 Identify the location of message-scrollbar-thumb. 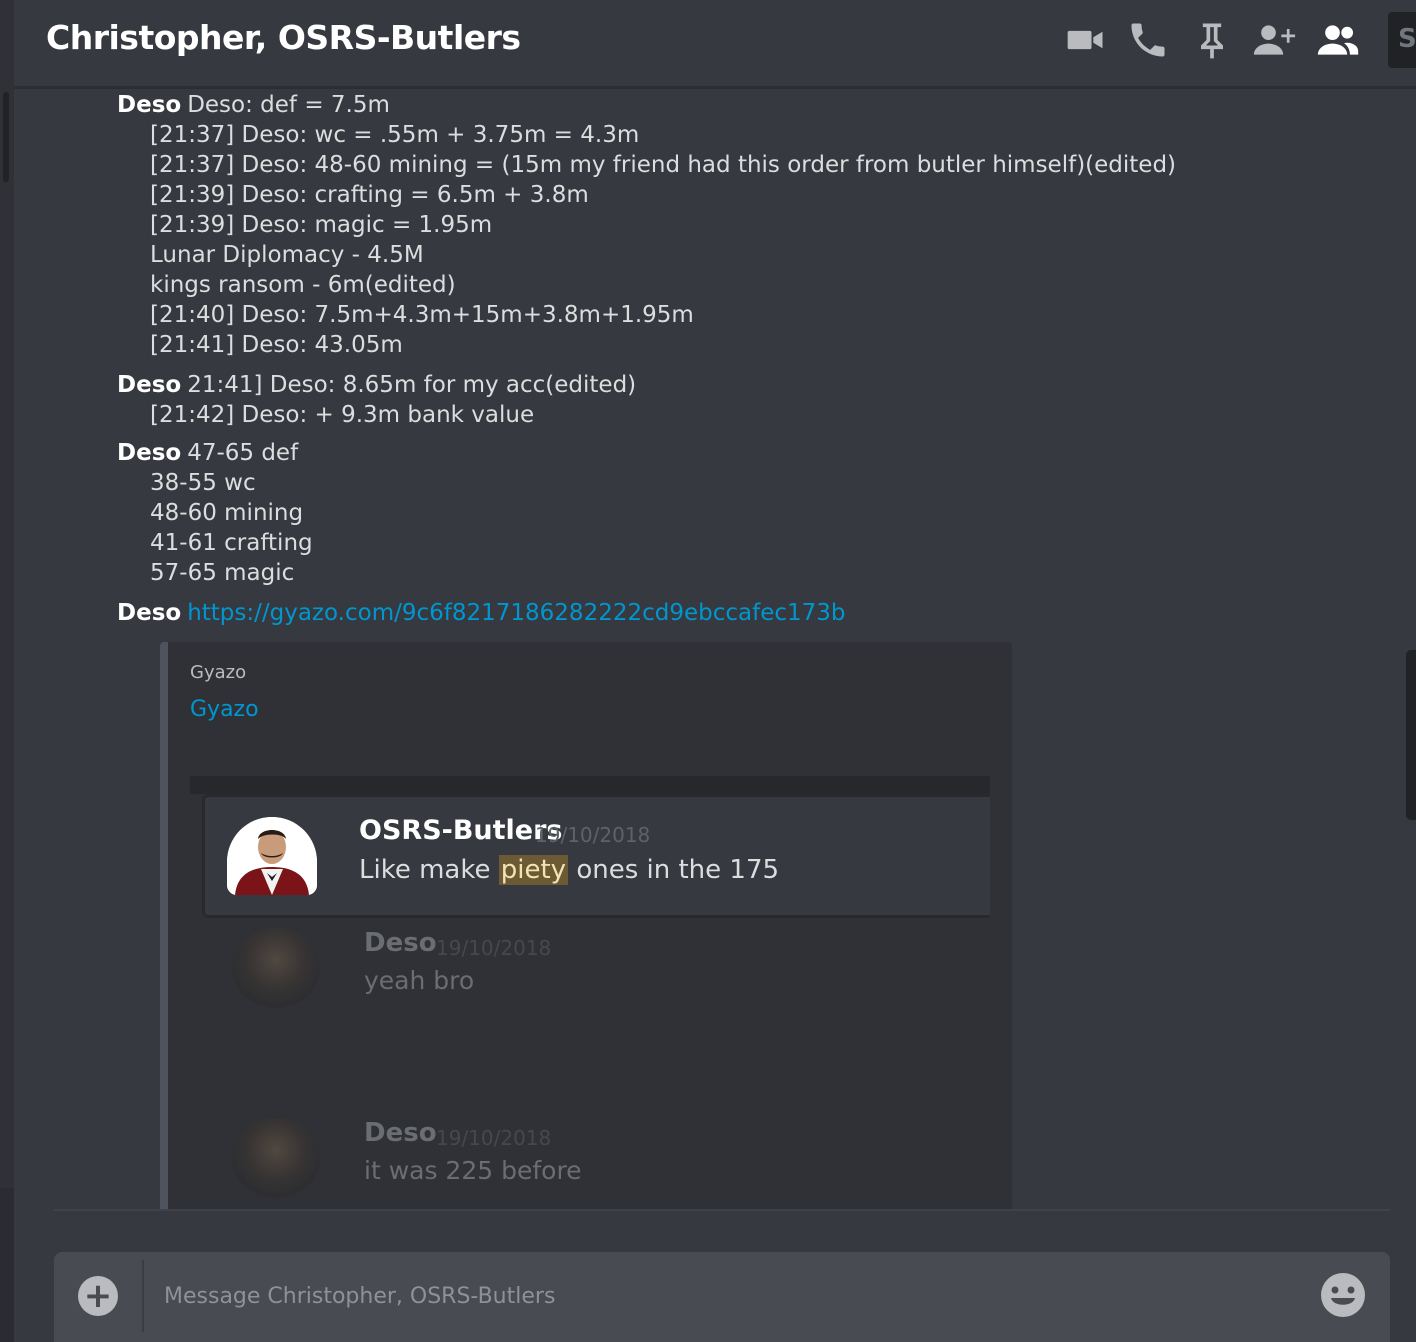
(1411, 735).